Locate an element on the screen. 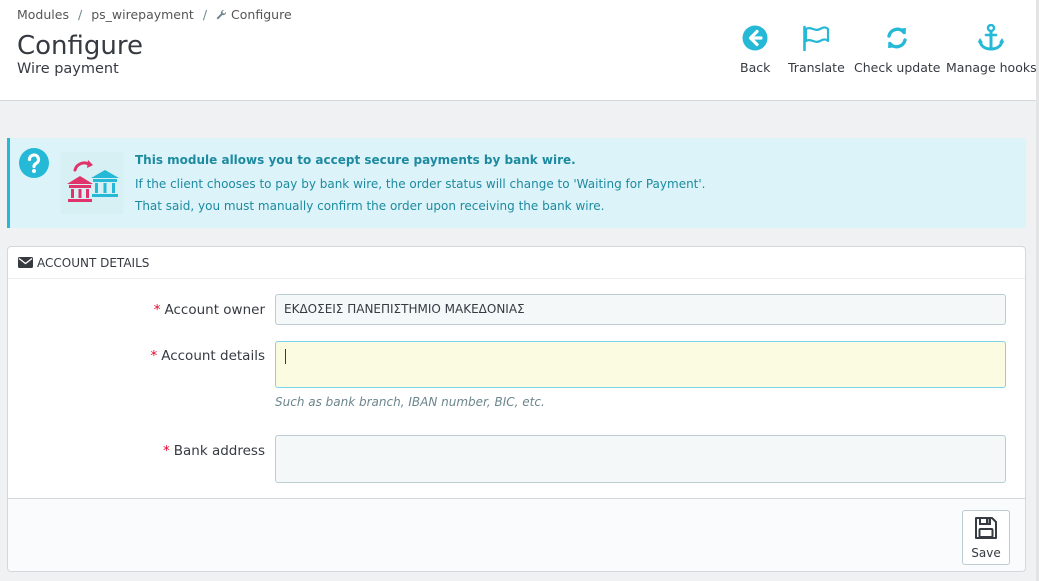 This screenshot has width=1039, height=581. check-update-label: Check update is located at coordinates (897, 67).